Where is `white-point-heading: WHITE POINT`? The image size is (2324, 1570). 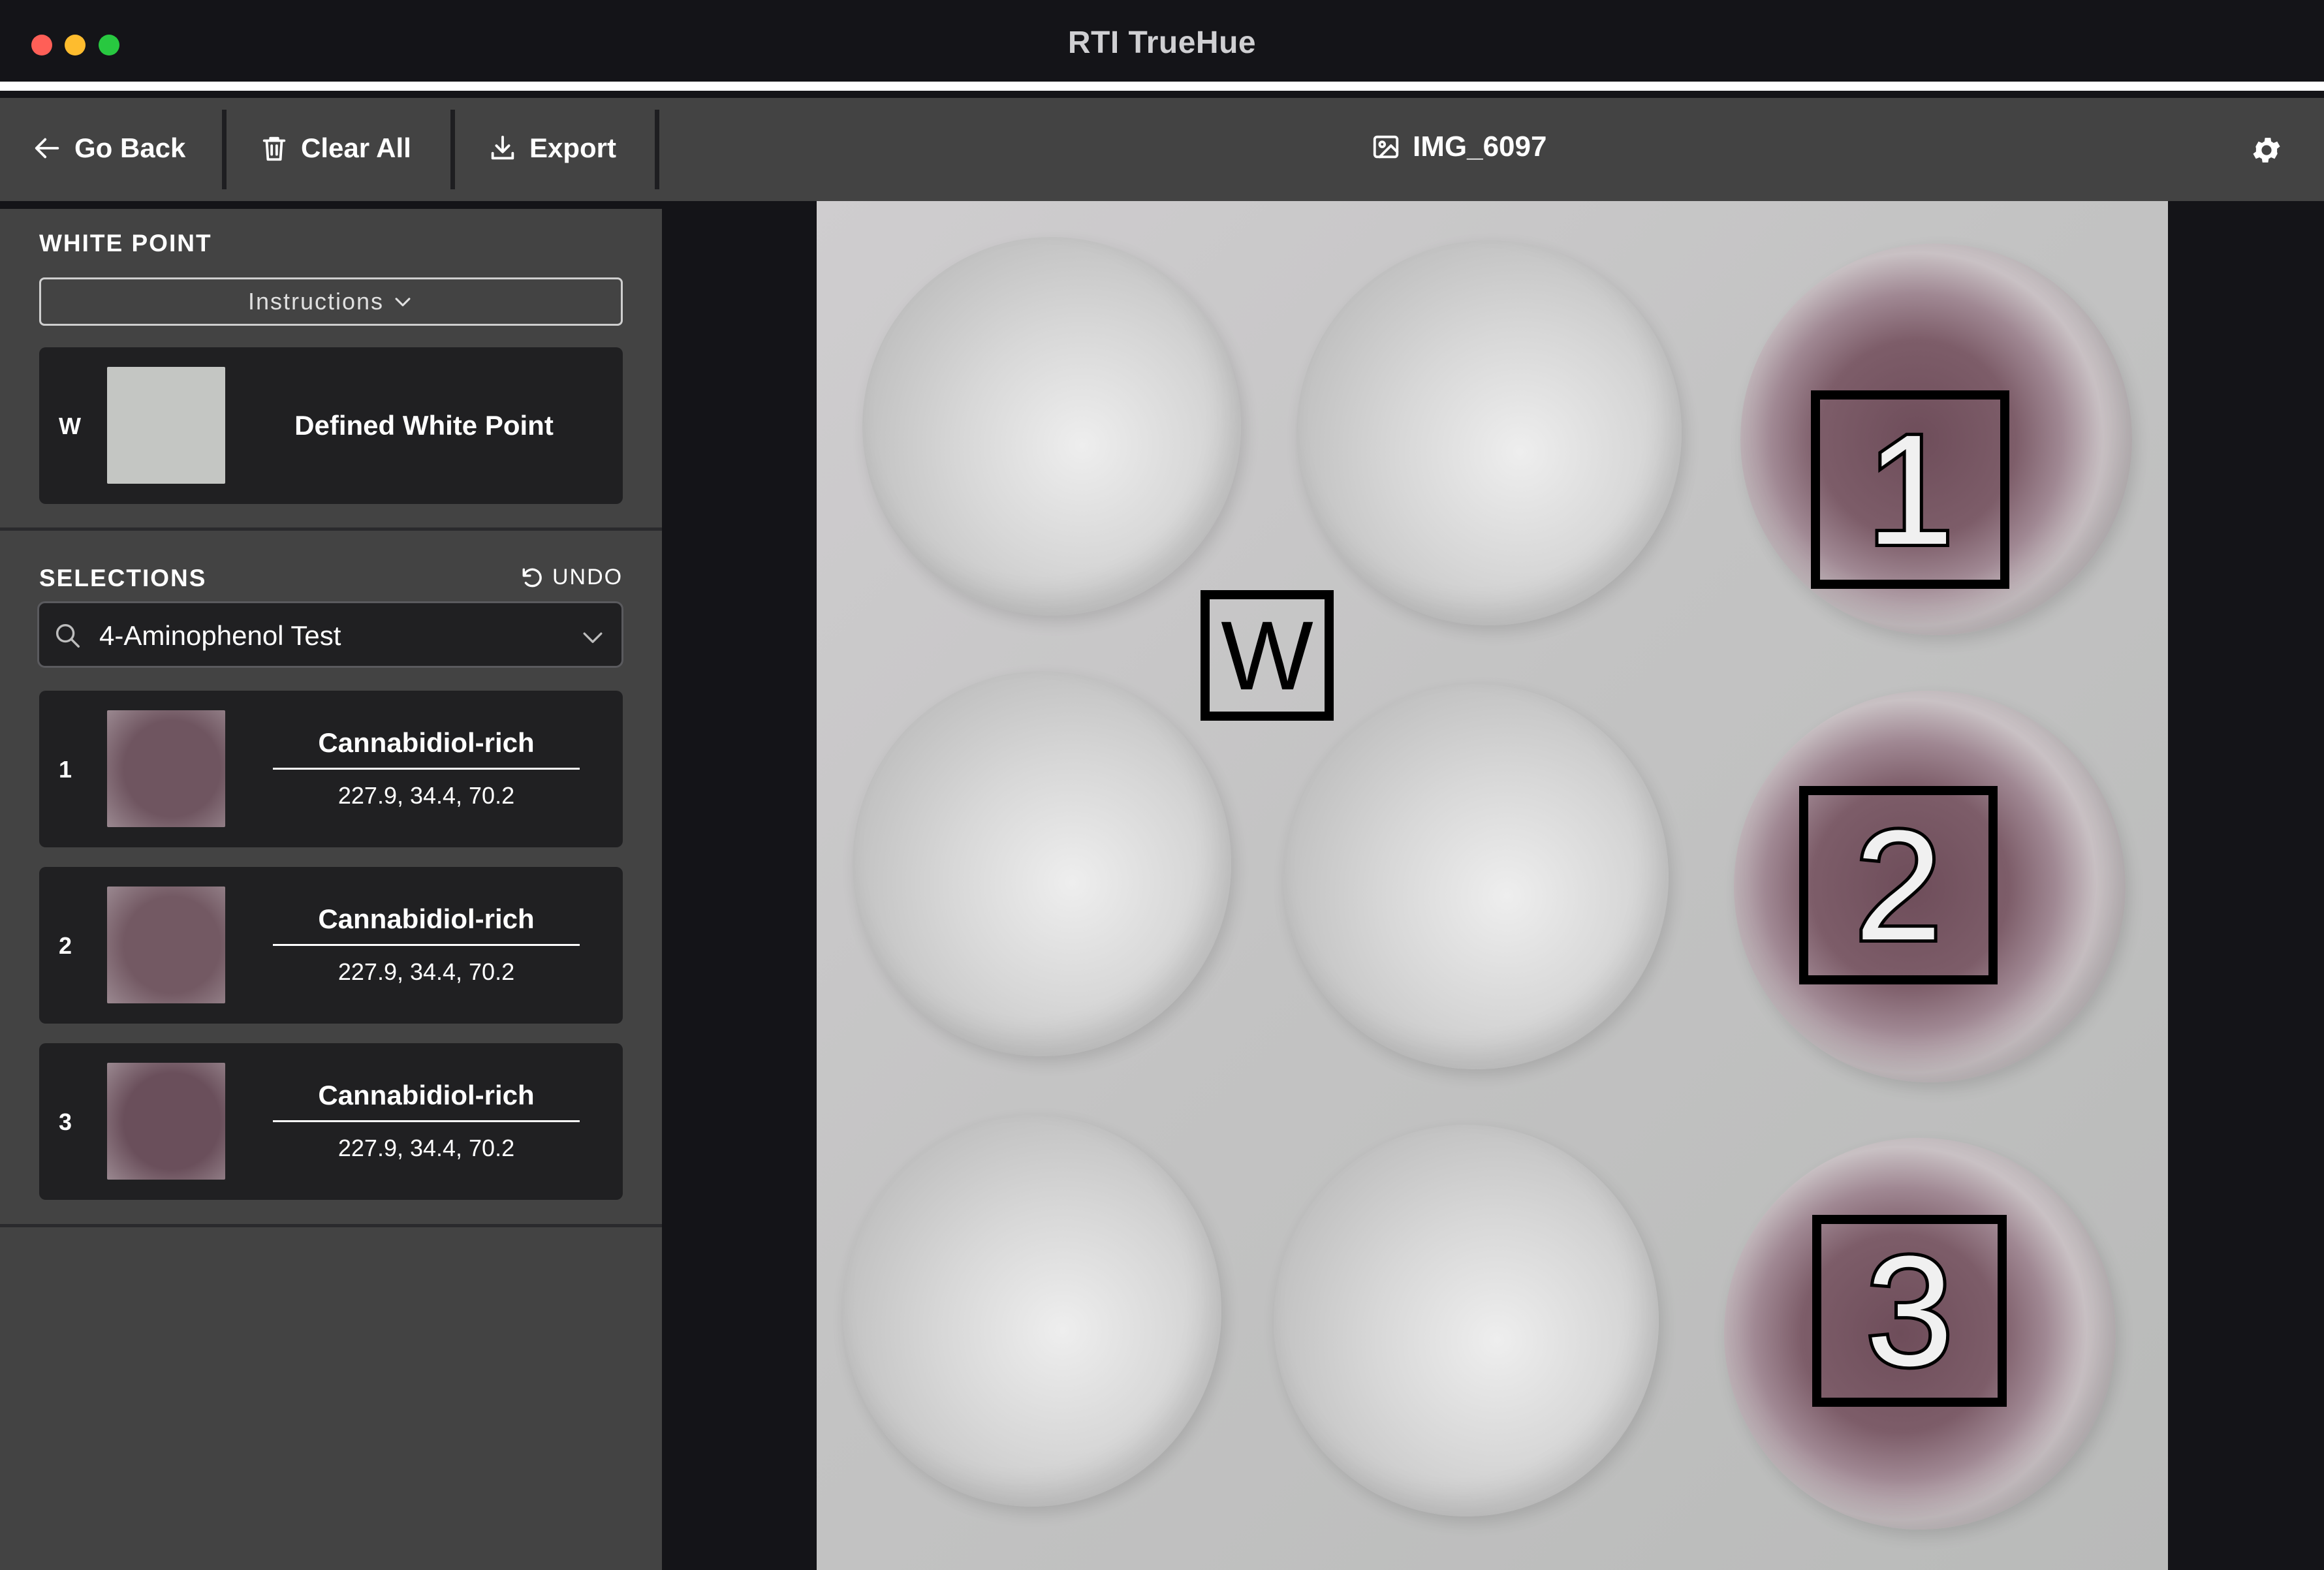
white-point-heading: WHITE POINT is located at coordinates (125, 244).